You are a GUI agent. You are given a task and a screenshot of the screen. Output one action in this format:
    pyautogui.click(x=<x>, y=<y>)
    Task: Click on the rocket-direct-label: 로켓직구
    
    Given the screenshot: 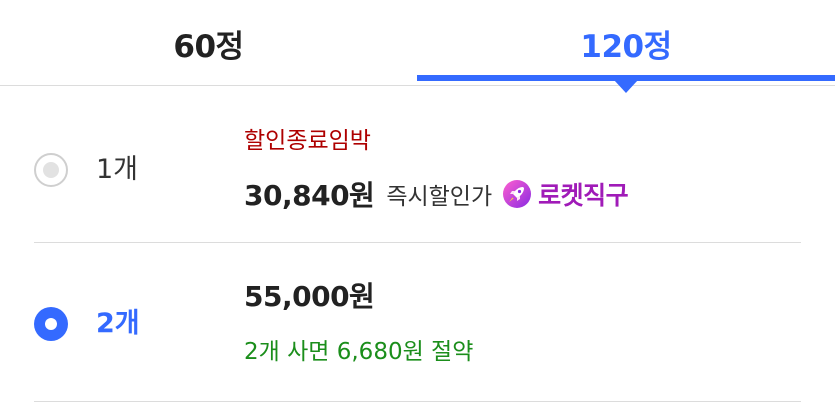 What is the action you would take?
    pyautogui.click(x=583, y=195)
    